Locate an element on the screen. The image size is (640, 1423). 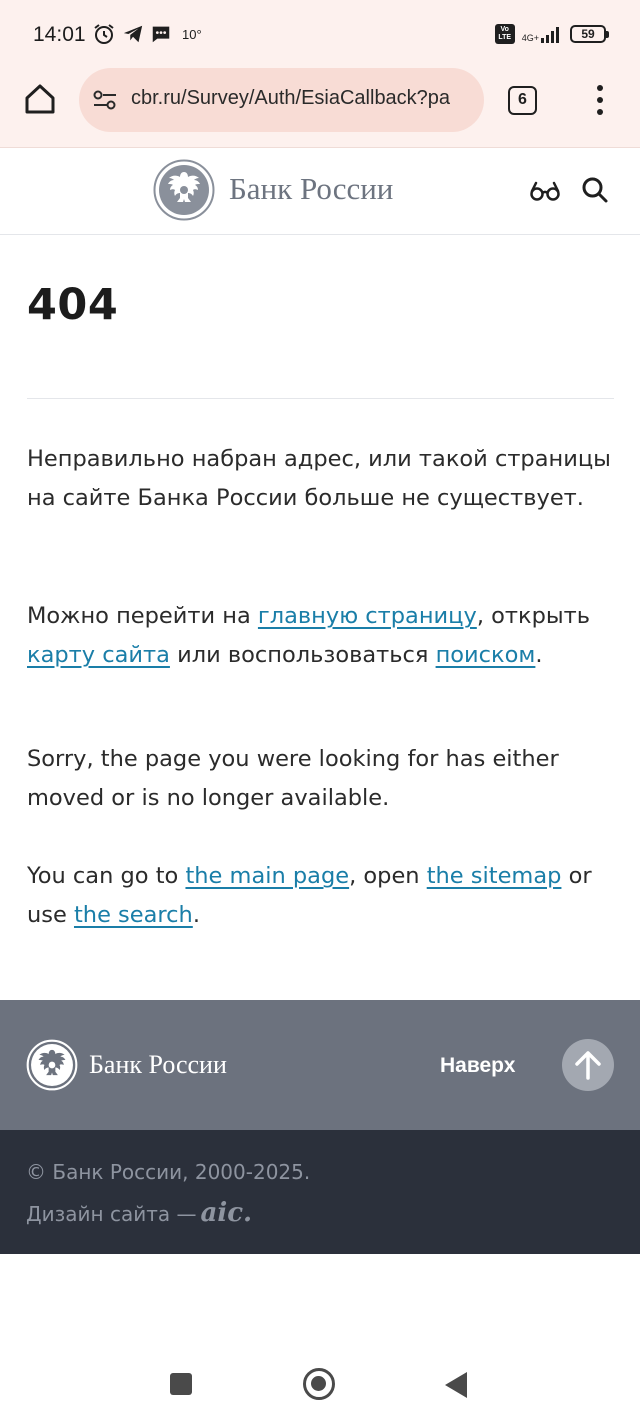
ru-nav-text: Можно перейти на is located at coordinates (142, 616).